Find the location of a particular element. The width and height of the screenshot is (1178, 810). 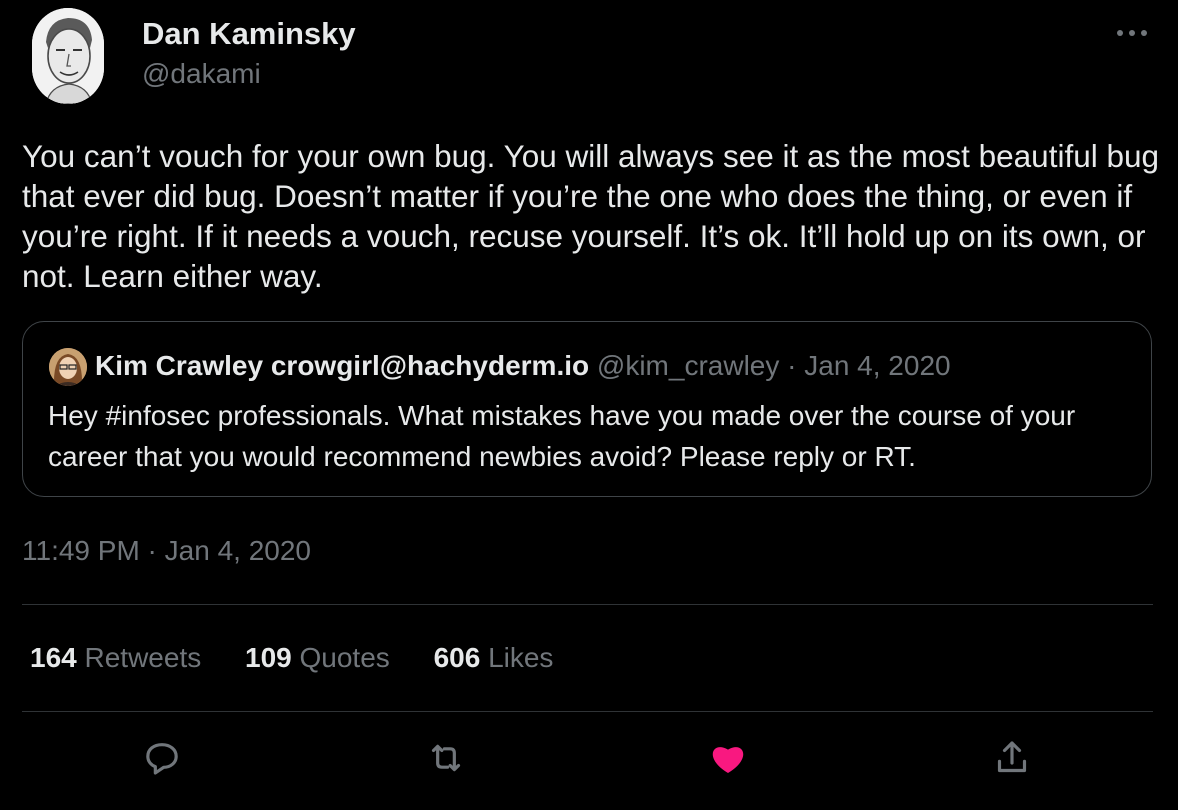

retweets-label: Retweets is located at coordinates (143, 657).